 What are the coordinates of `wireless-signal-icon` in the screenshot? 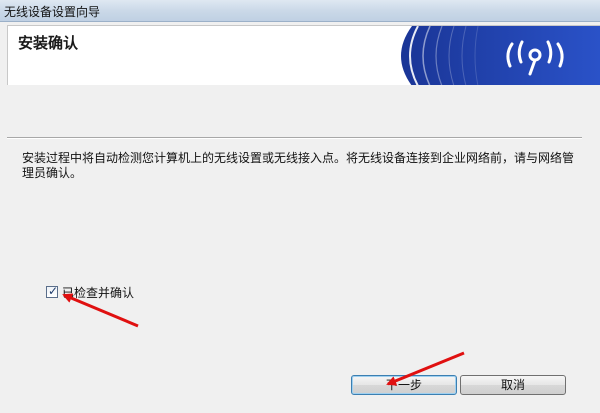 It's located at (500, 55).